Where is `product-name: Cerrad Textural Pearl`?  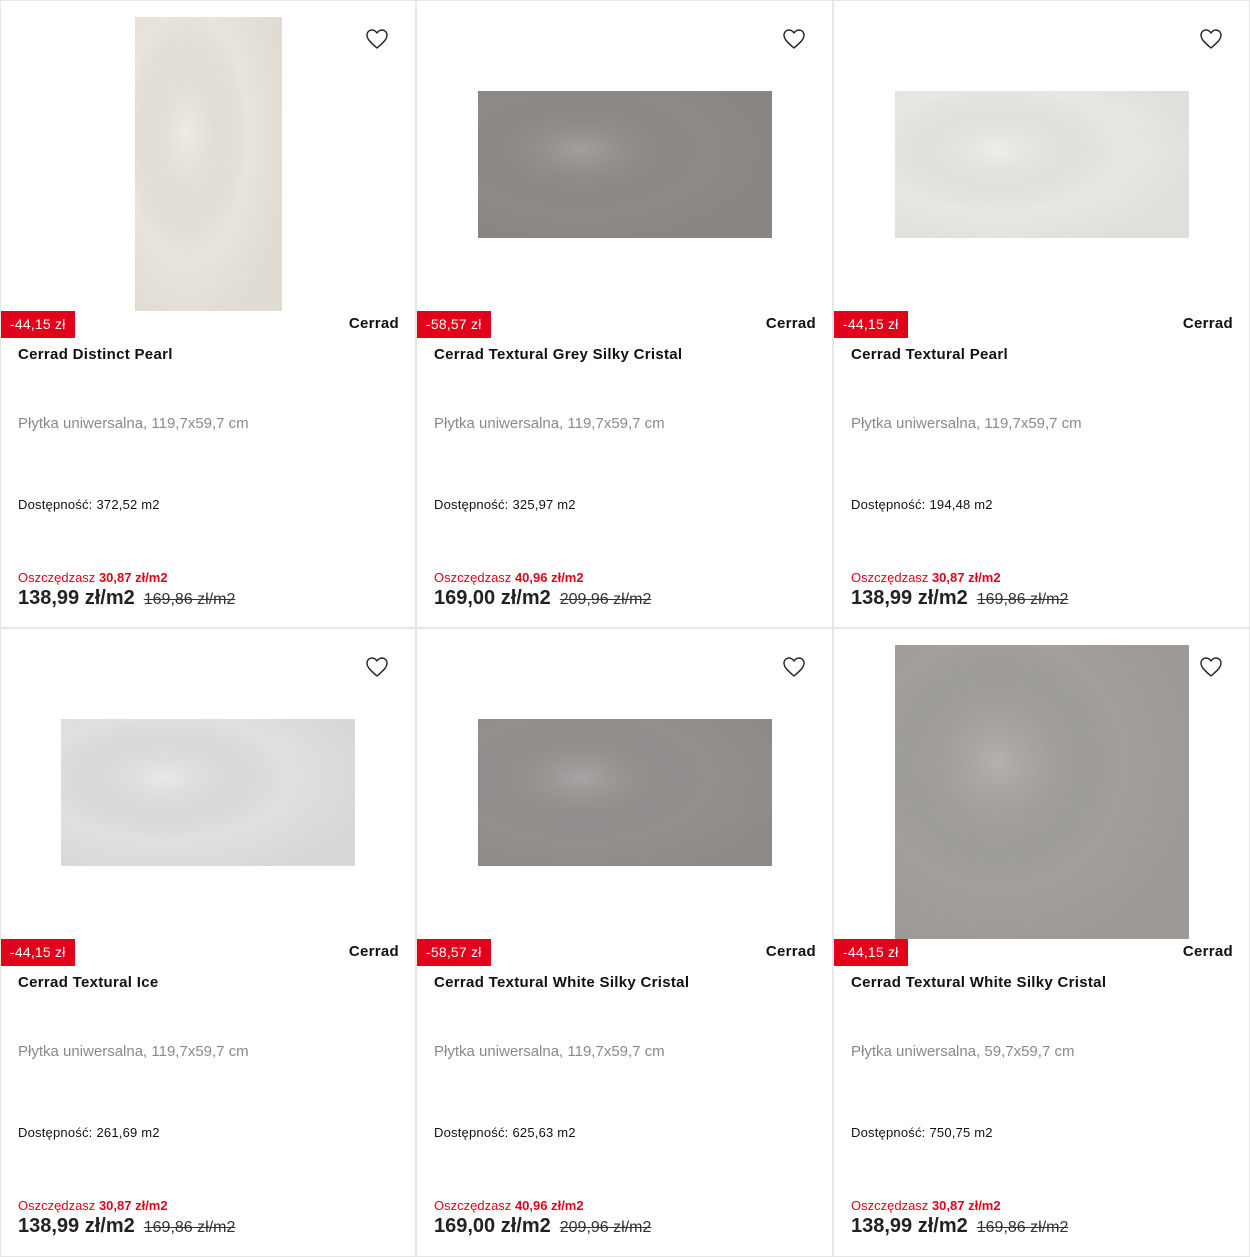
product-name: Cerrad Textural Pearl is located at coordinates (1042, 354).